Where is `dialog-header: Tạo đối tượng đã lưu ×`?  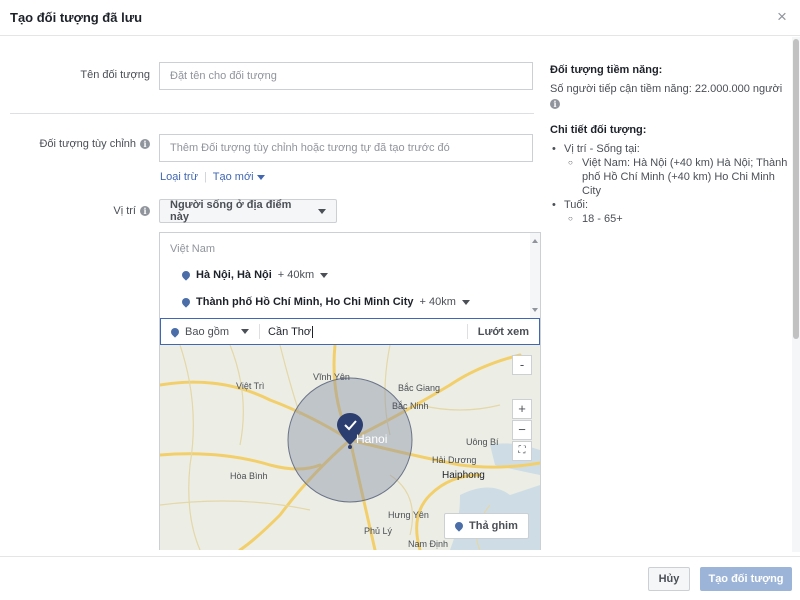
dialog-header: Tạo đối tượng đã lưu × is located at coordinates (400, 18).